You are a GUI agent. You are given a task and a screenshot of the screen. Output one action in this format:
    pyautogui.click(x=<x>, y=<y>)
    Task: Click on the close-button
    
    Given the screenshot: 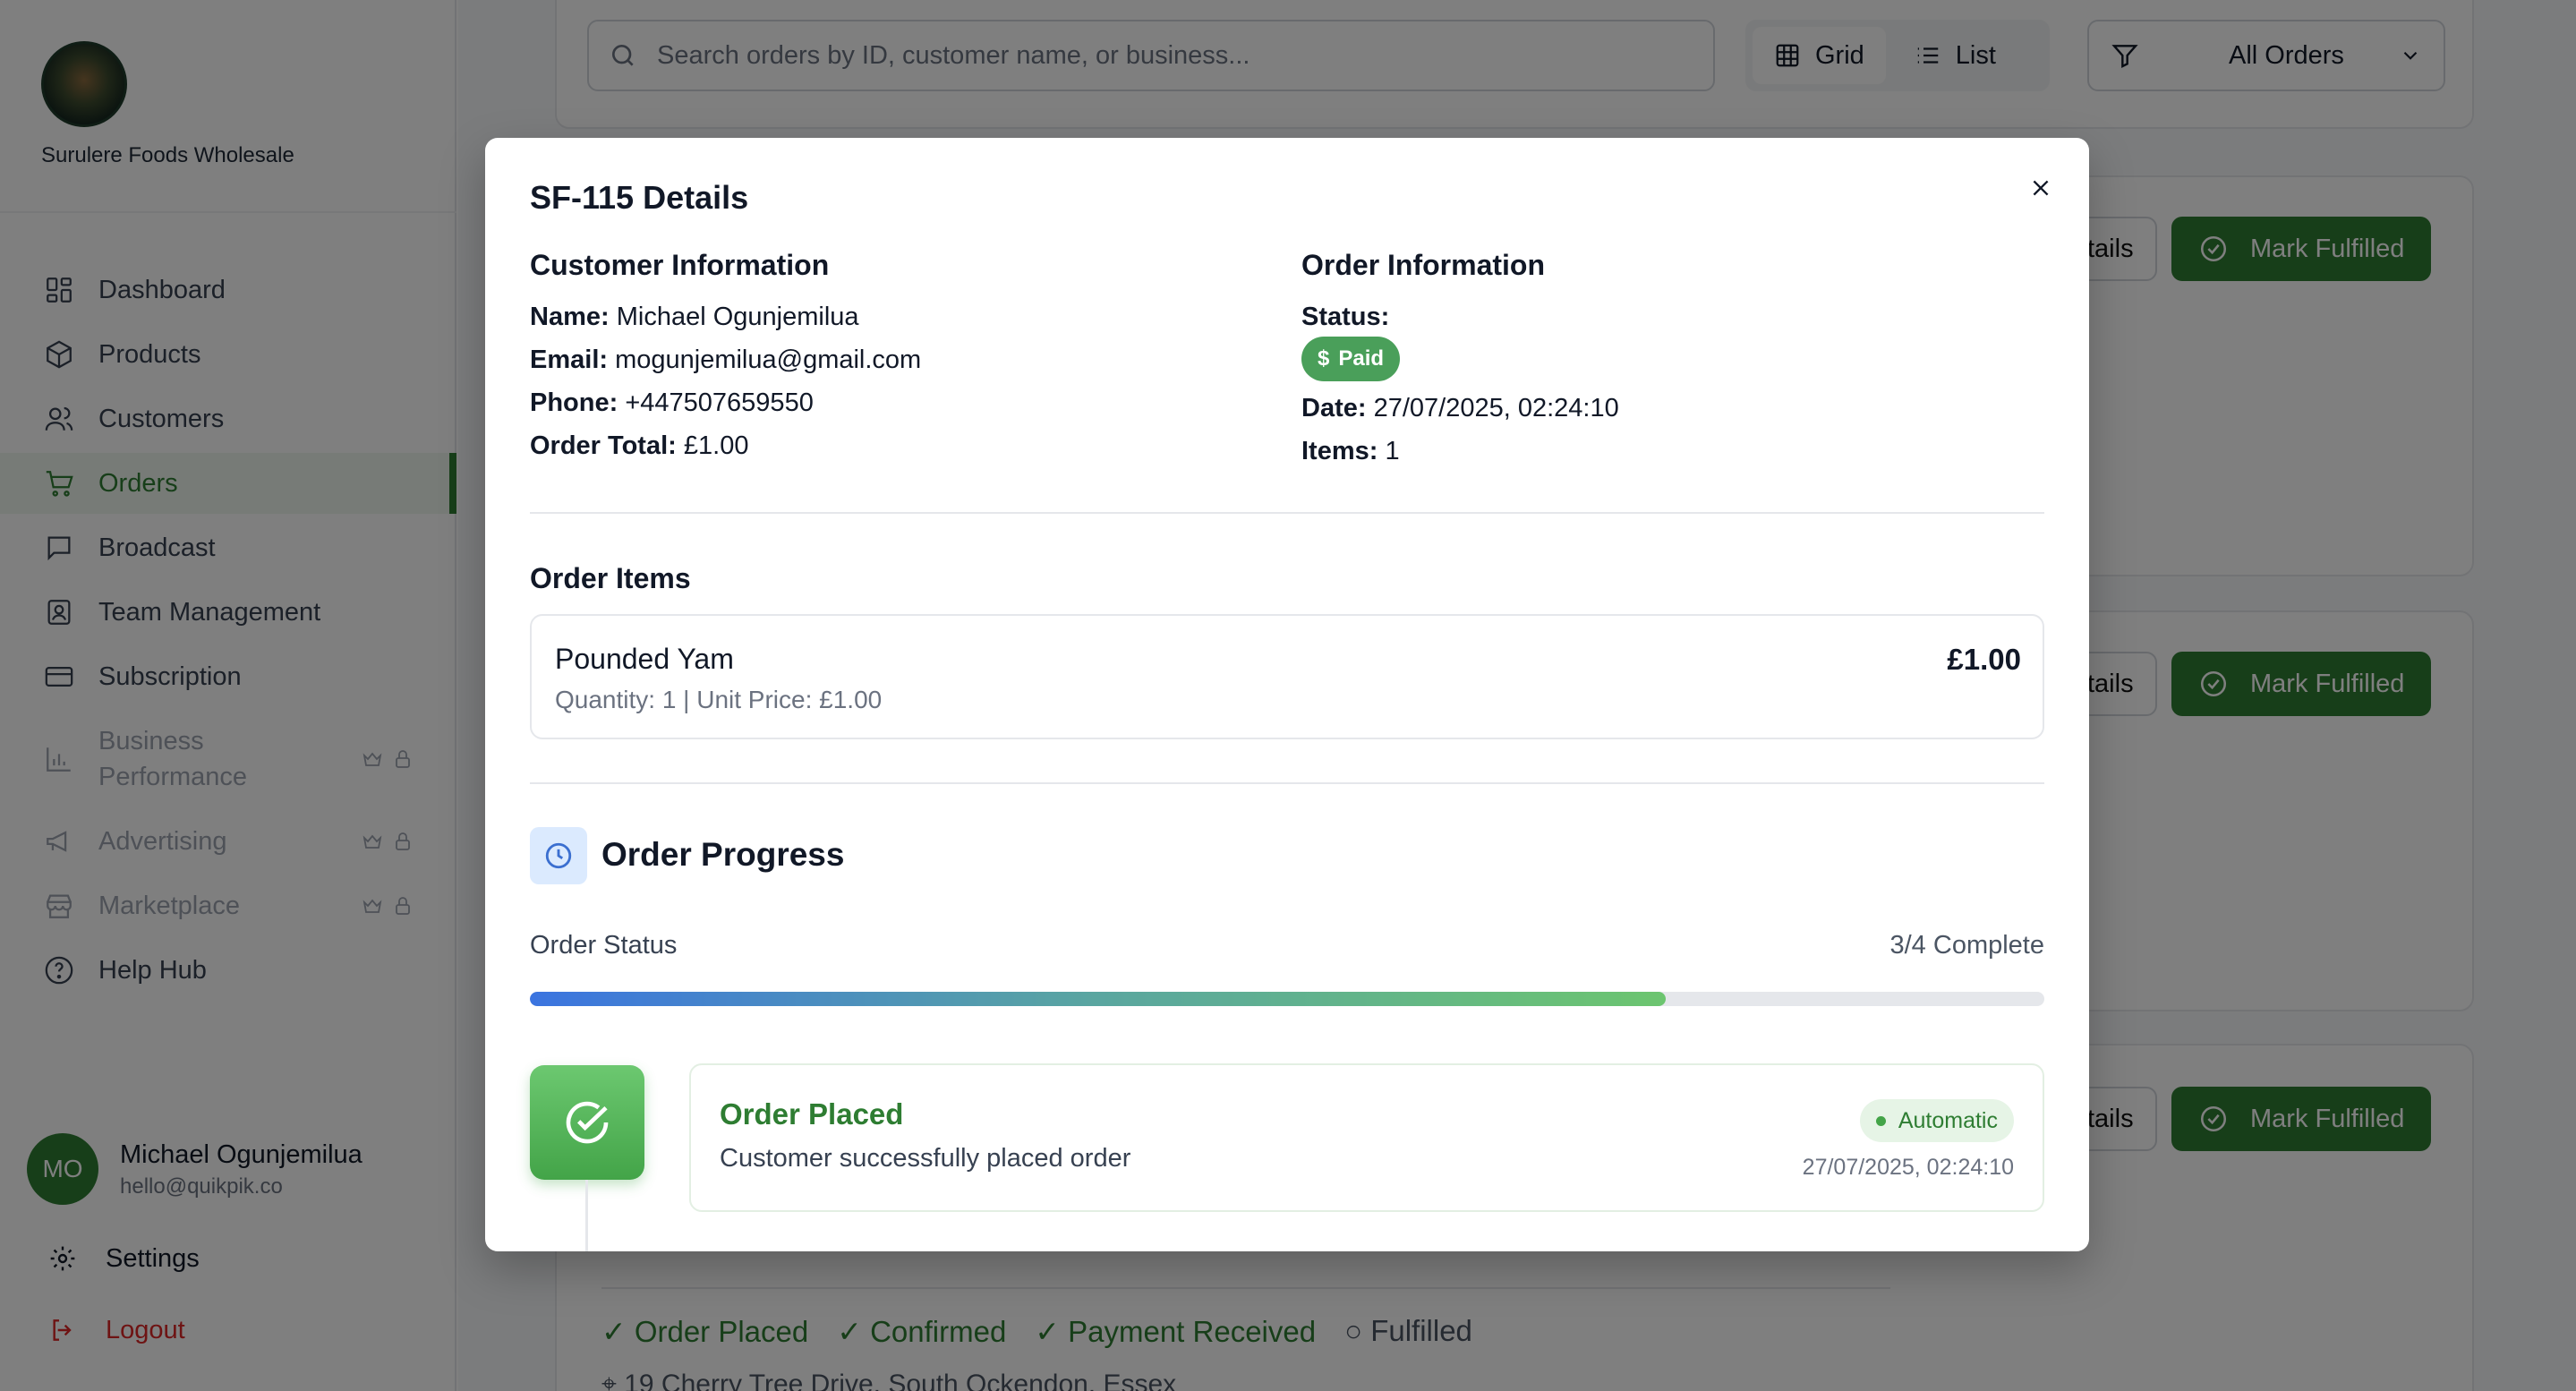 What is the action you would take?
    pyautogui.click(x=2041, y=188)
    